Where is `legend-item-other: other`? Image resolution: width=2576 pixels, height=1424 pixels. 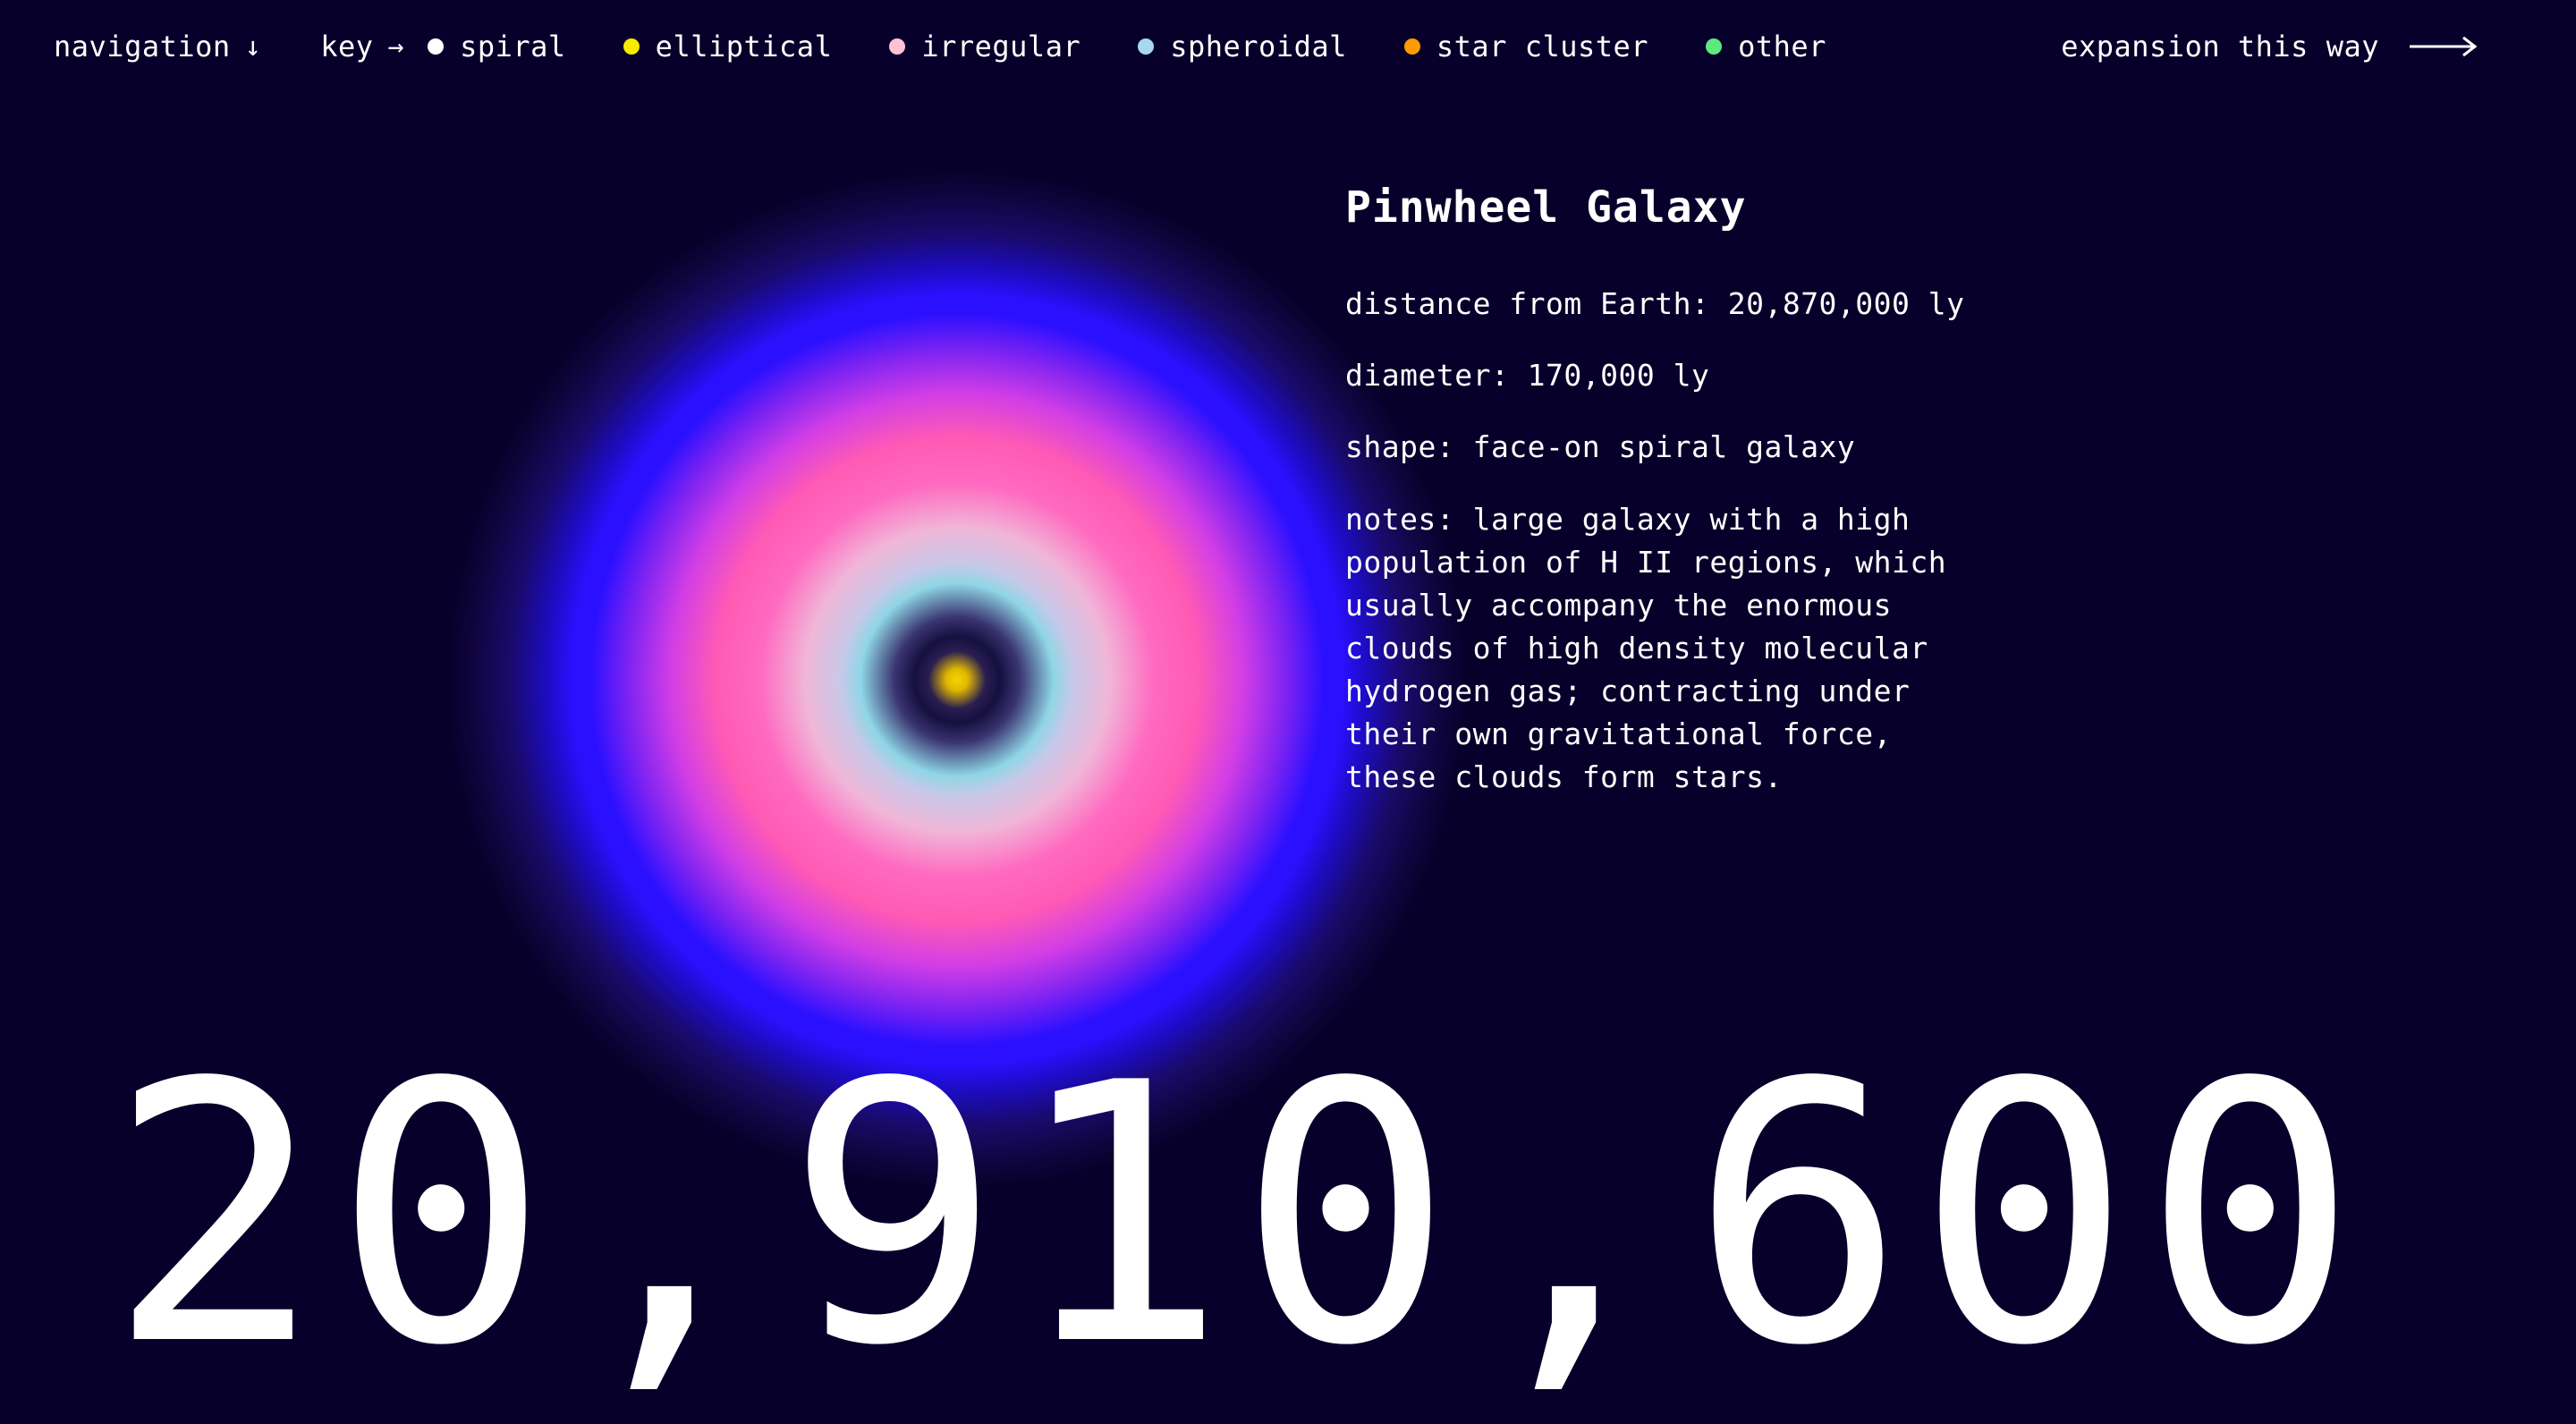 legend-item-other: other is located at coordinates (1766, 47).